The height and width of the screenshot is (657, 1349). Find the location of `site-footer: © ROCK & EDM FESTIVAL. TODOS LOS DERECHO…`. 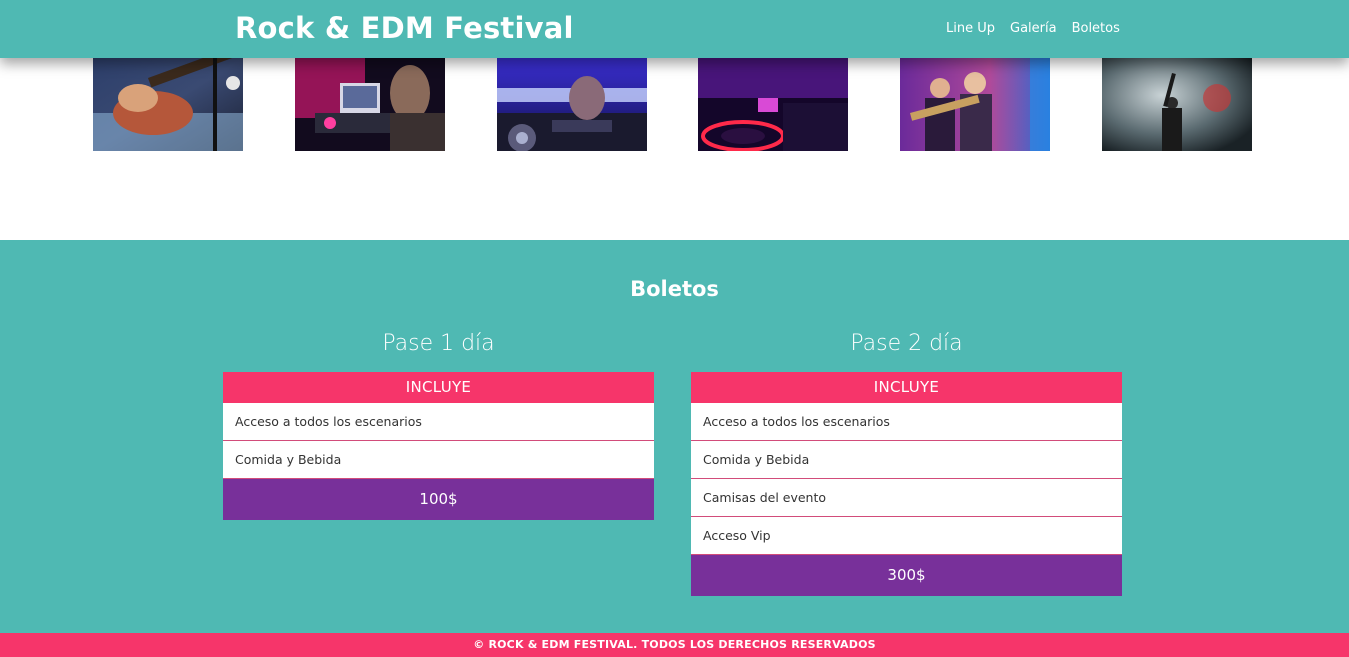

site-footer: © ROCK & EDM FESTIVAL. TODOS LOS DERECHO… is located at coordinates (674, 645).